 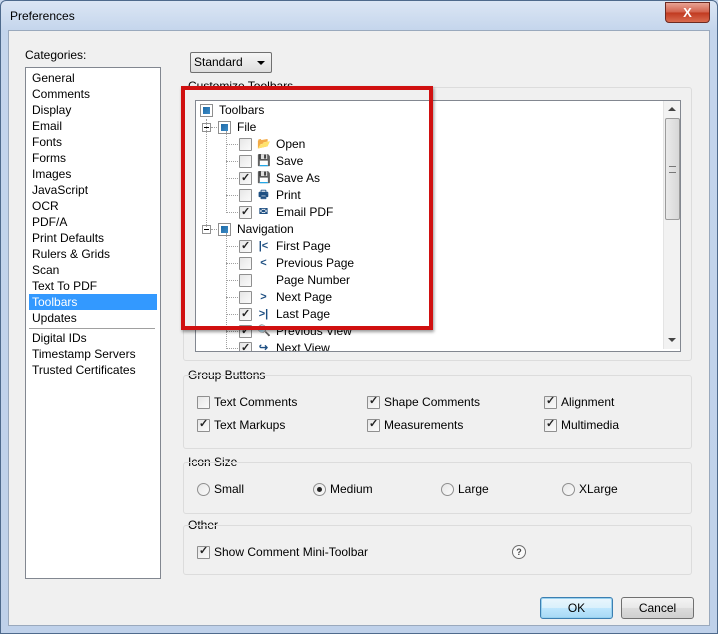 What do you see at coordinates (93, 158) in the screenshot?
I see `category-item: Forms` at bounding box center [93, 158].